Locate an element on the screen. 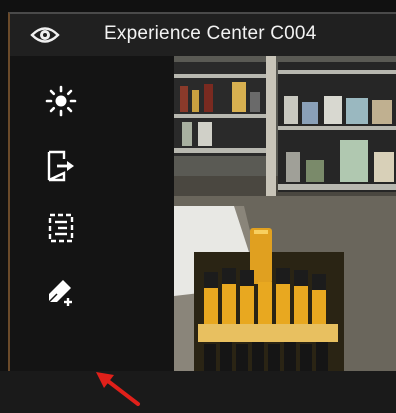 Image resolution: width=396 pixels, height=413 pixels. brightness-icon is located at coordinates (61, 101).